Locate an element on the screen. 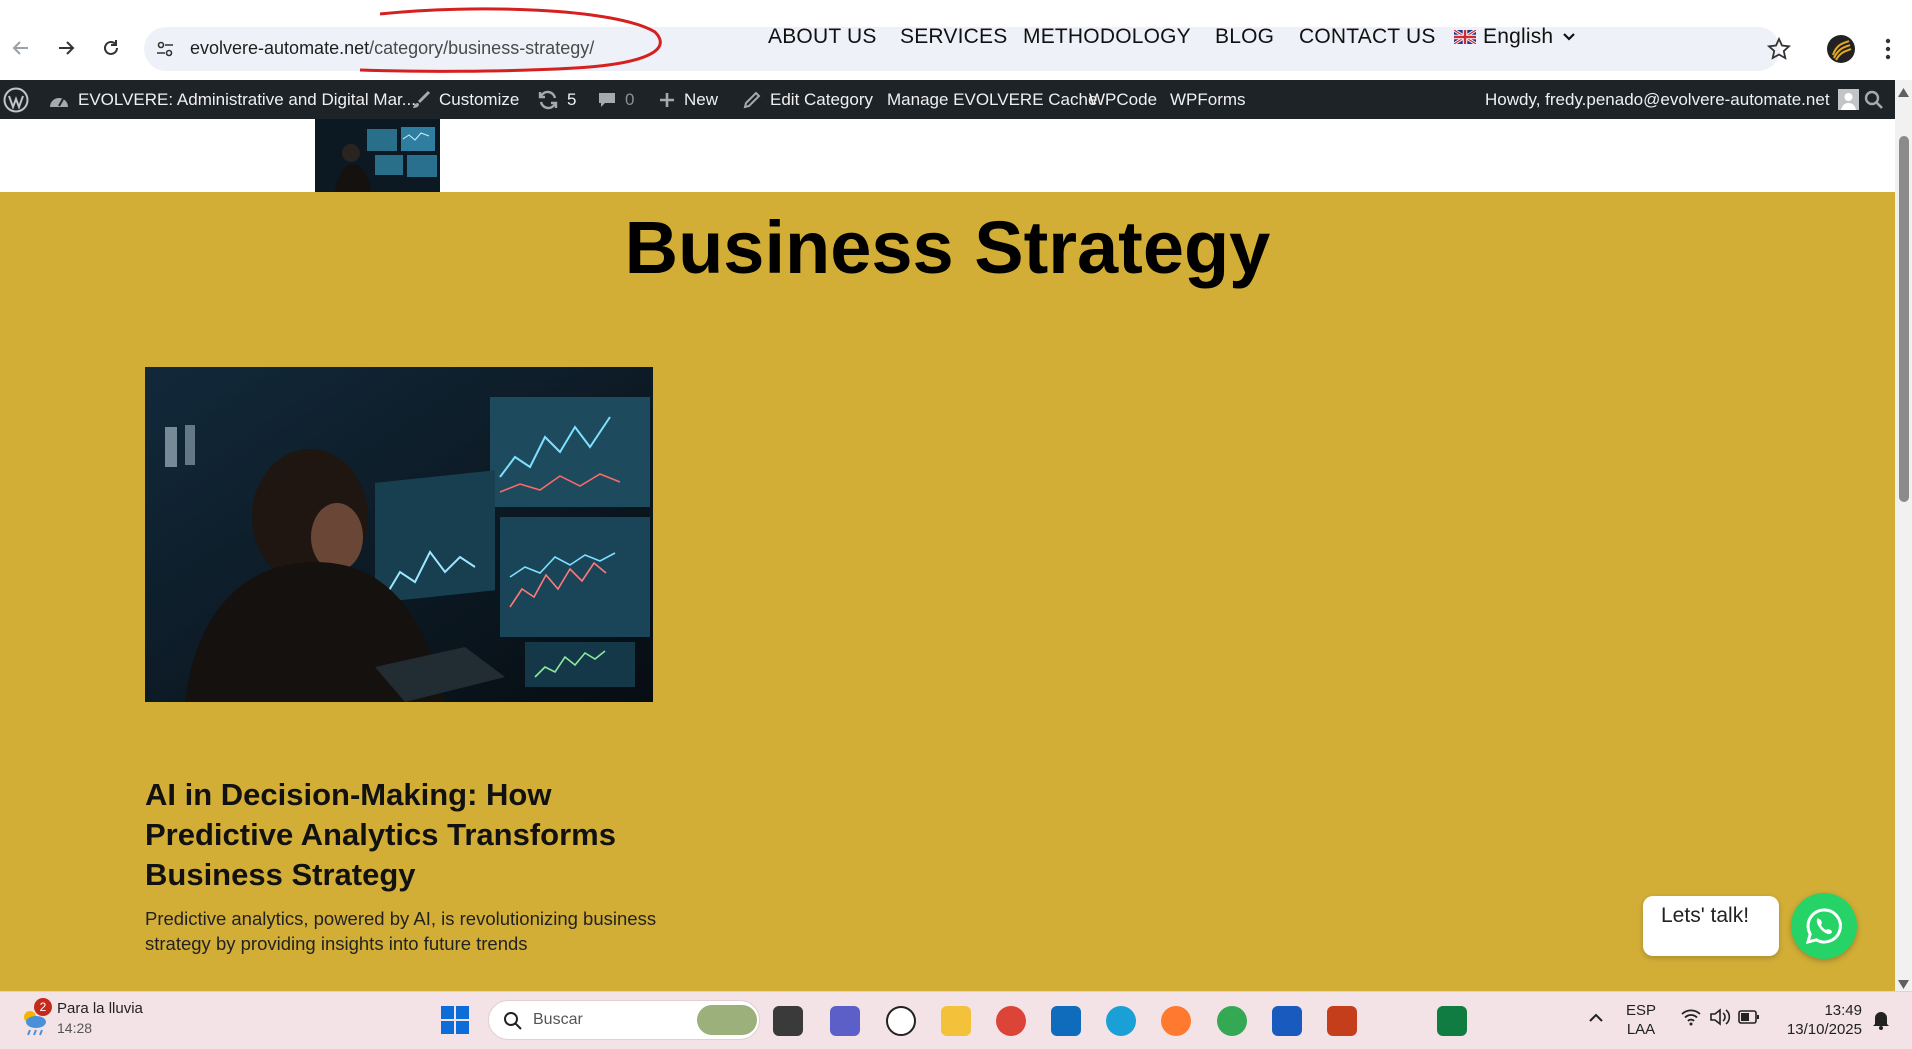  more-menu-icon is located at coordinates (1888, 51).